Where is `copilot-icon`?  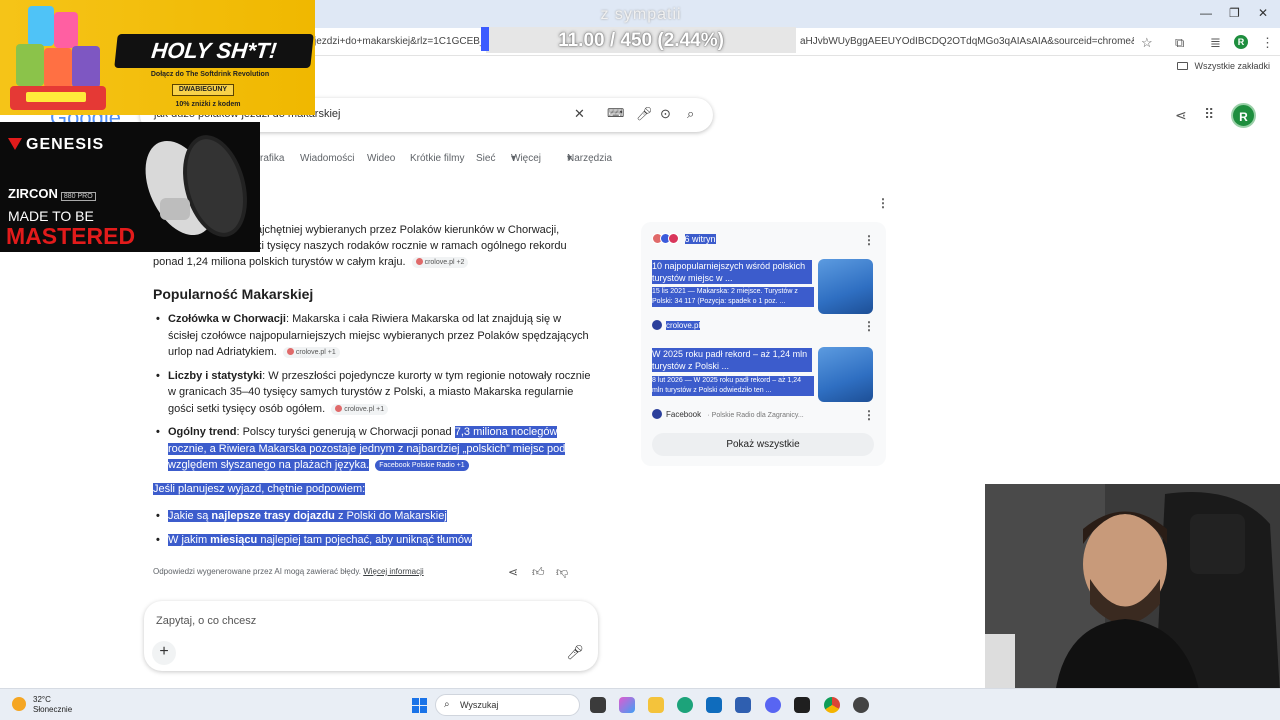
copilot-icon is located at coordinates (627, 705).